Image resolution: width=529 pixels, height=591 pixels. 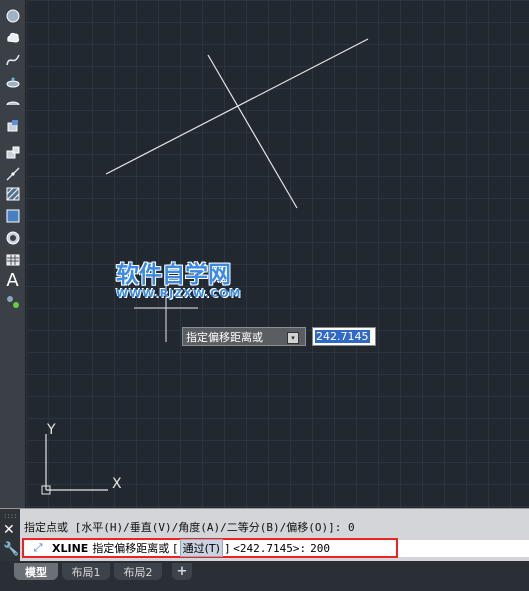 What do you see at coordinates (12, 280) in the screenshot?
I see `multiline-text-icon: A` at bounding box center [12, 280].